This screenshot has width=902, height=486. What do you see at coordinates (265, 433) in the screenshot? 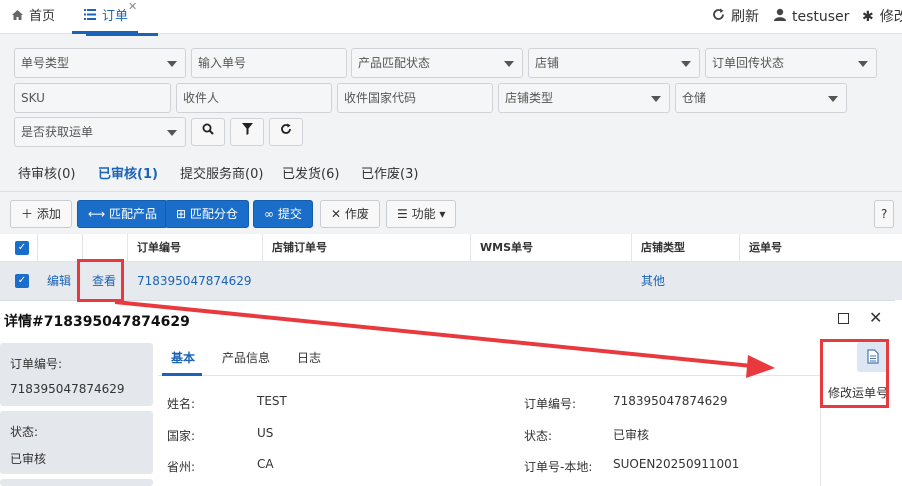
I see `field-value: US` at bounding box center [265, 433].